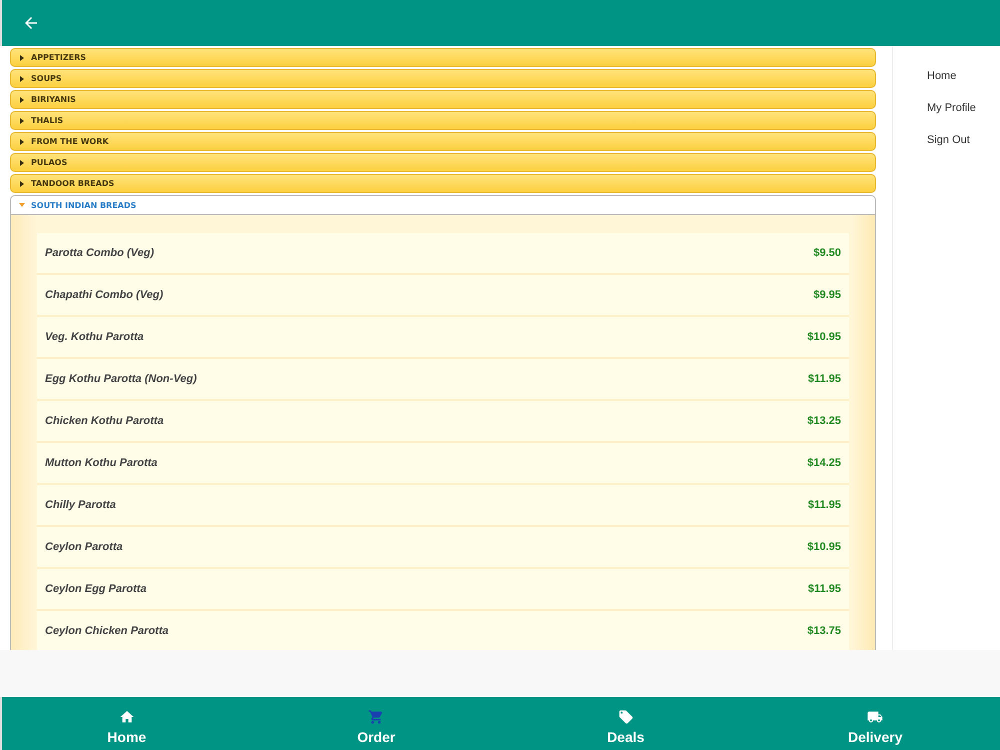  What do you see at coordinates (443, 296) in the screenshot?
I see `menu-item-row: Chapathi Combo (Veg) $9.95` at bounding box center [443, 296].